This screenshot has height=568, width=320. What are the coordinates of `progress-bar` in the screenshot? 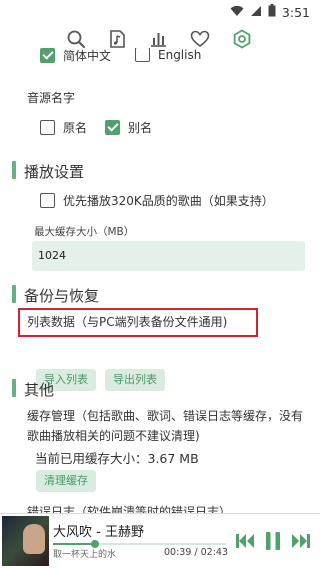 It's located at (139, 544).